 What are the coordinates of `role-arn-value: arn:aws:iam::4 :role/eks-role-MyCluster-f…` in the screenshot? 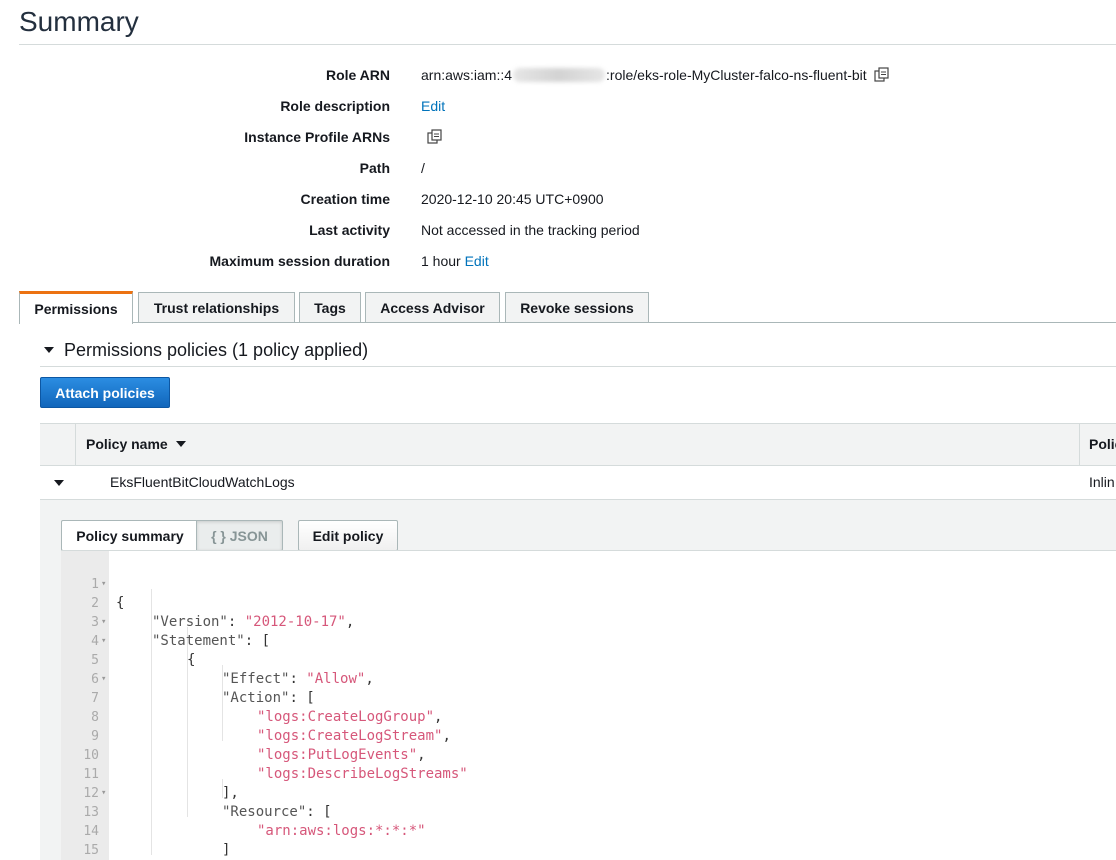 It's located at (656, 75).